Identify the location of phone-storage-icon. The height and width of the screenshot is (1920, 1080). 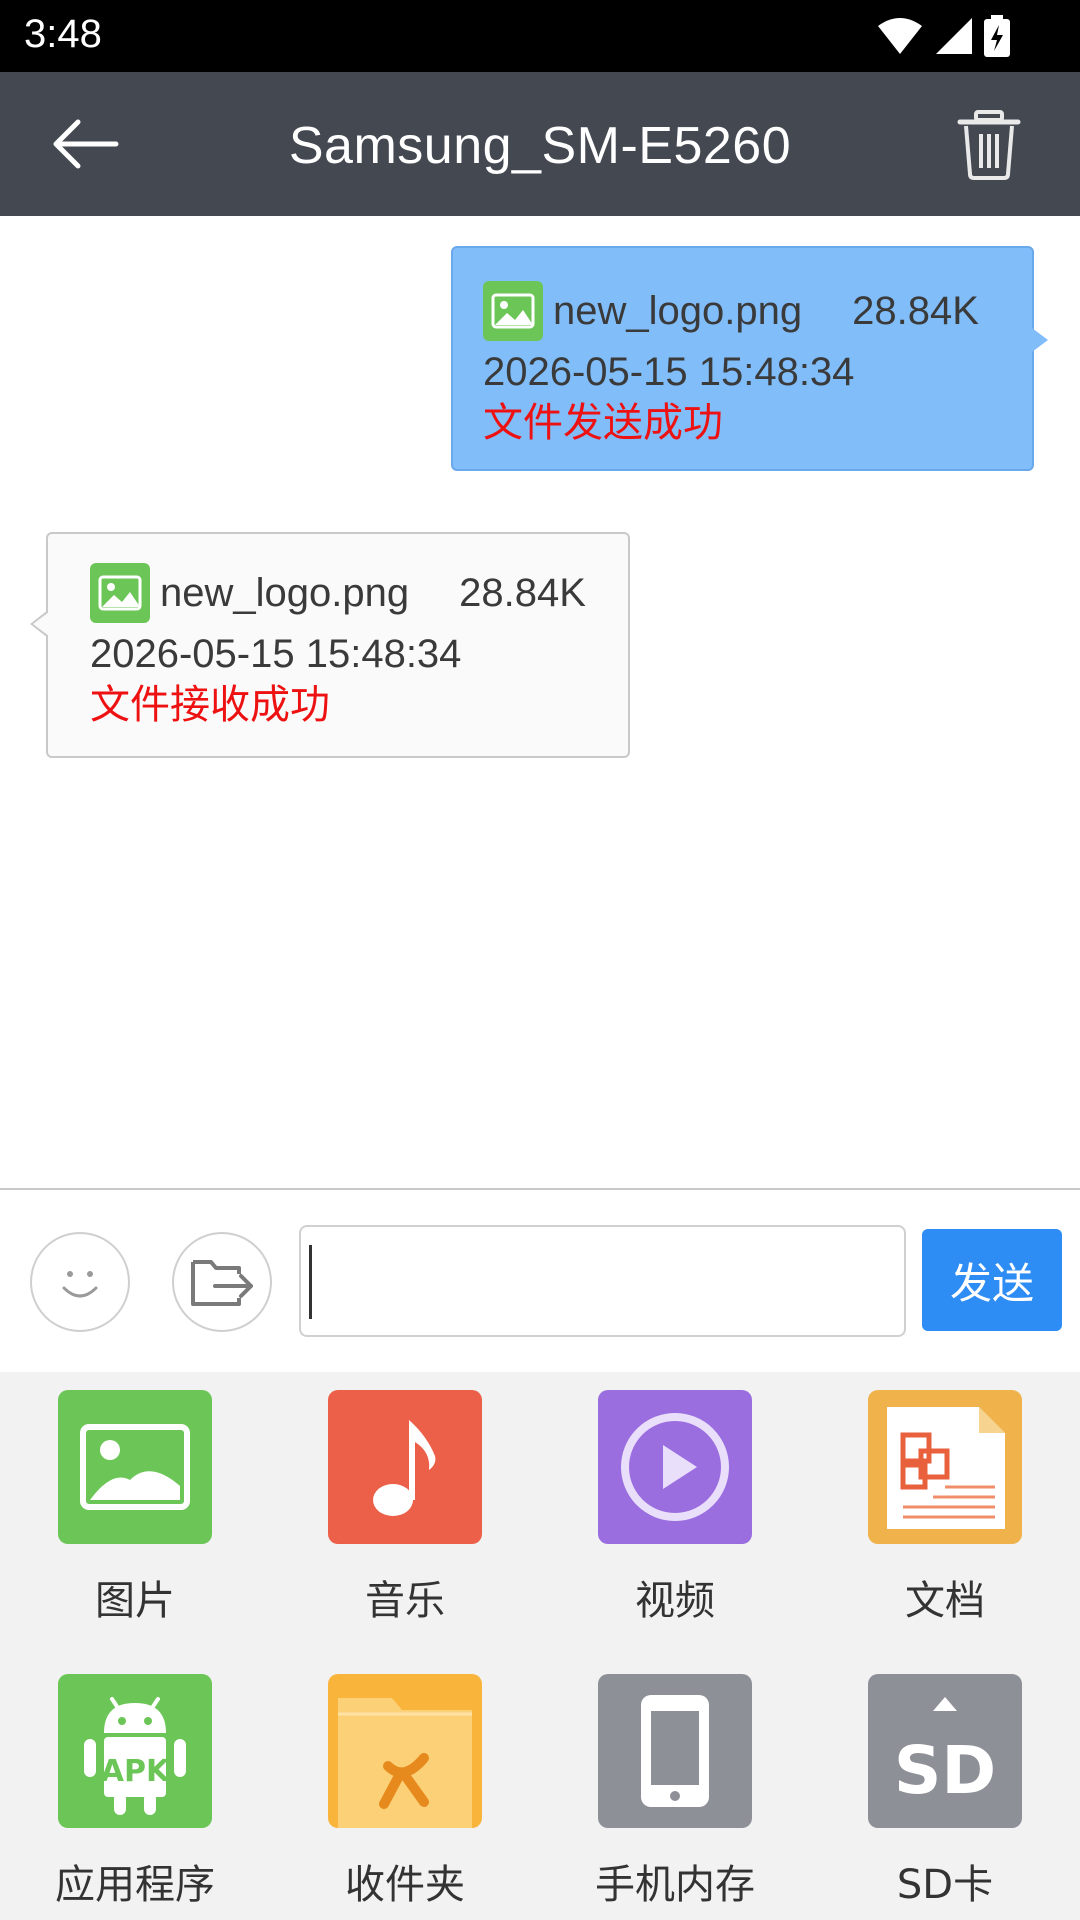
(675, 1751).